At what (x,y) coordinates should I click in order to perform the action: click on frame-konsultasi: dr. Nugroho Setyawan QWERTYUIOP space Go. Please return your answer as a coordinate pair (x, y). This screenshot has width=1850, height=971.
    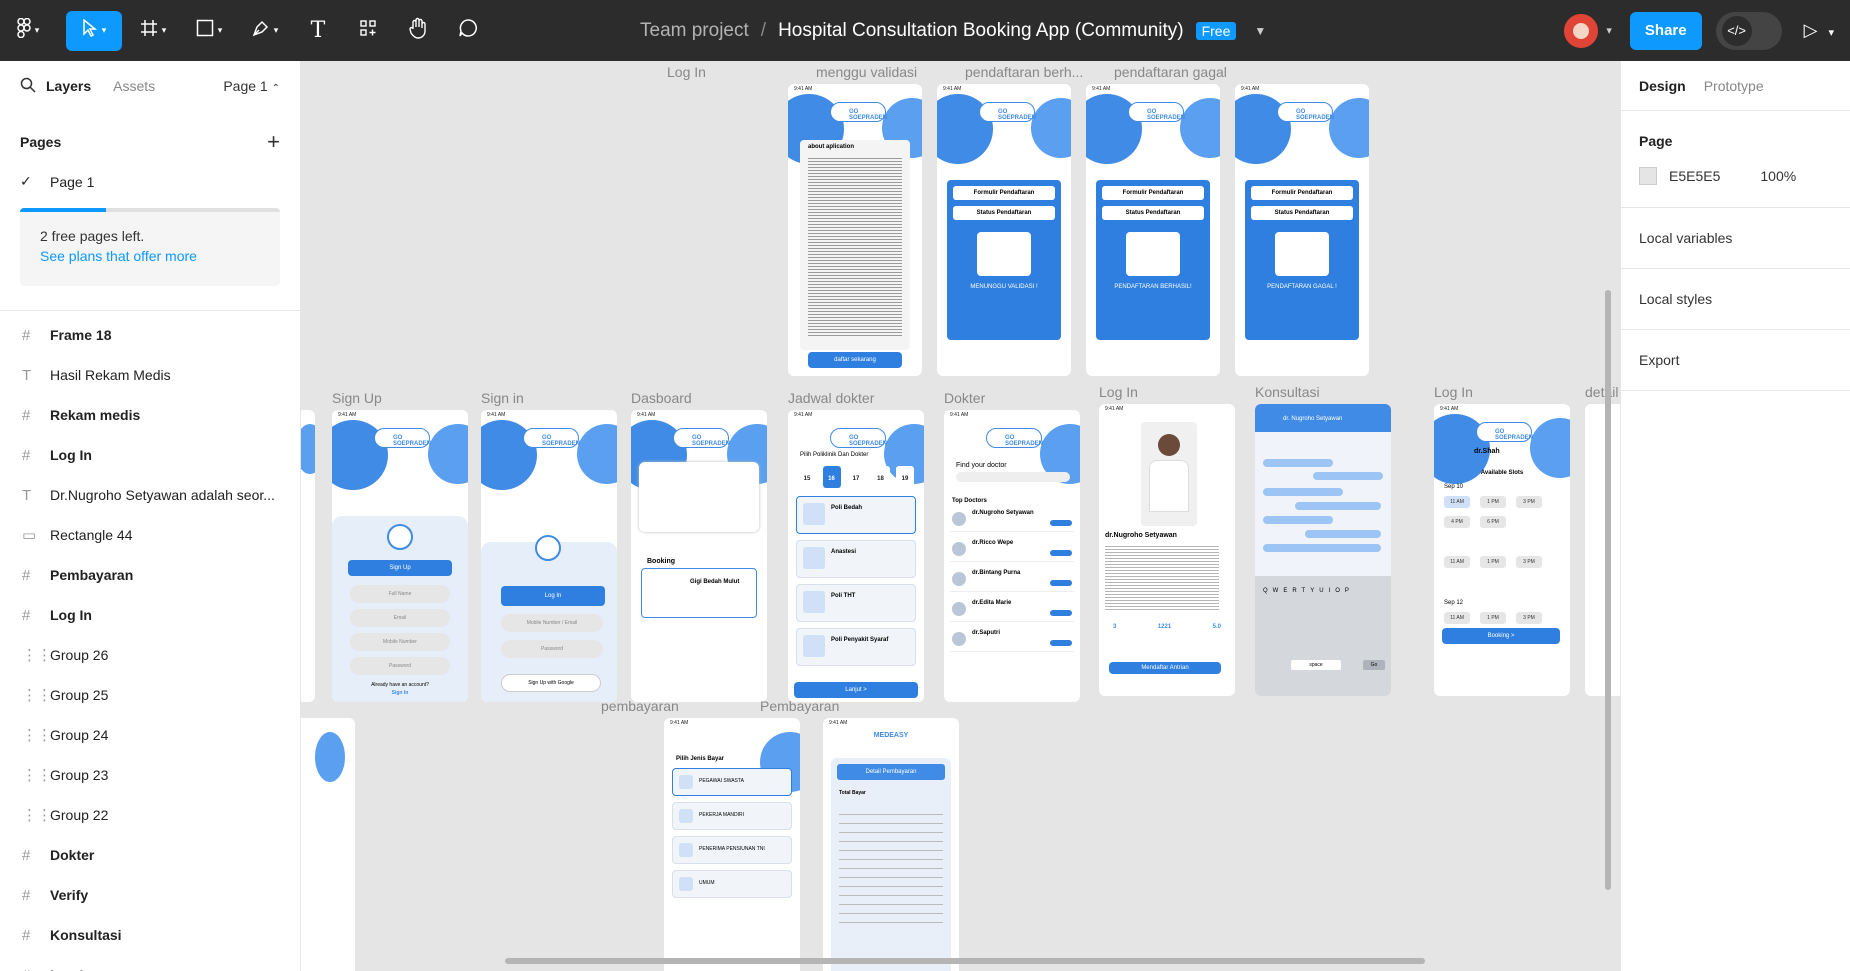
    Looking at the image, I should click on (1323, 550).